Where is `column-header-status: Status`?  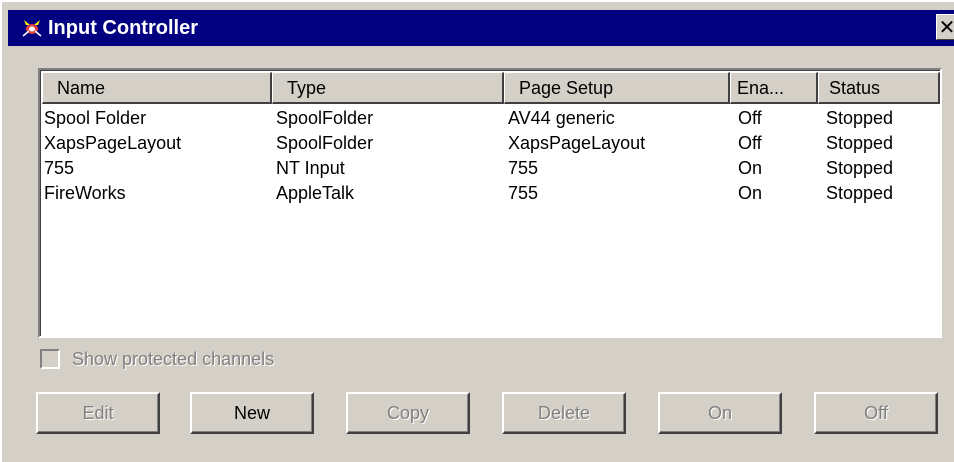 column-header-status: Status is located at coordinates (879, 88).